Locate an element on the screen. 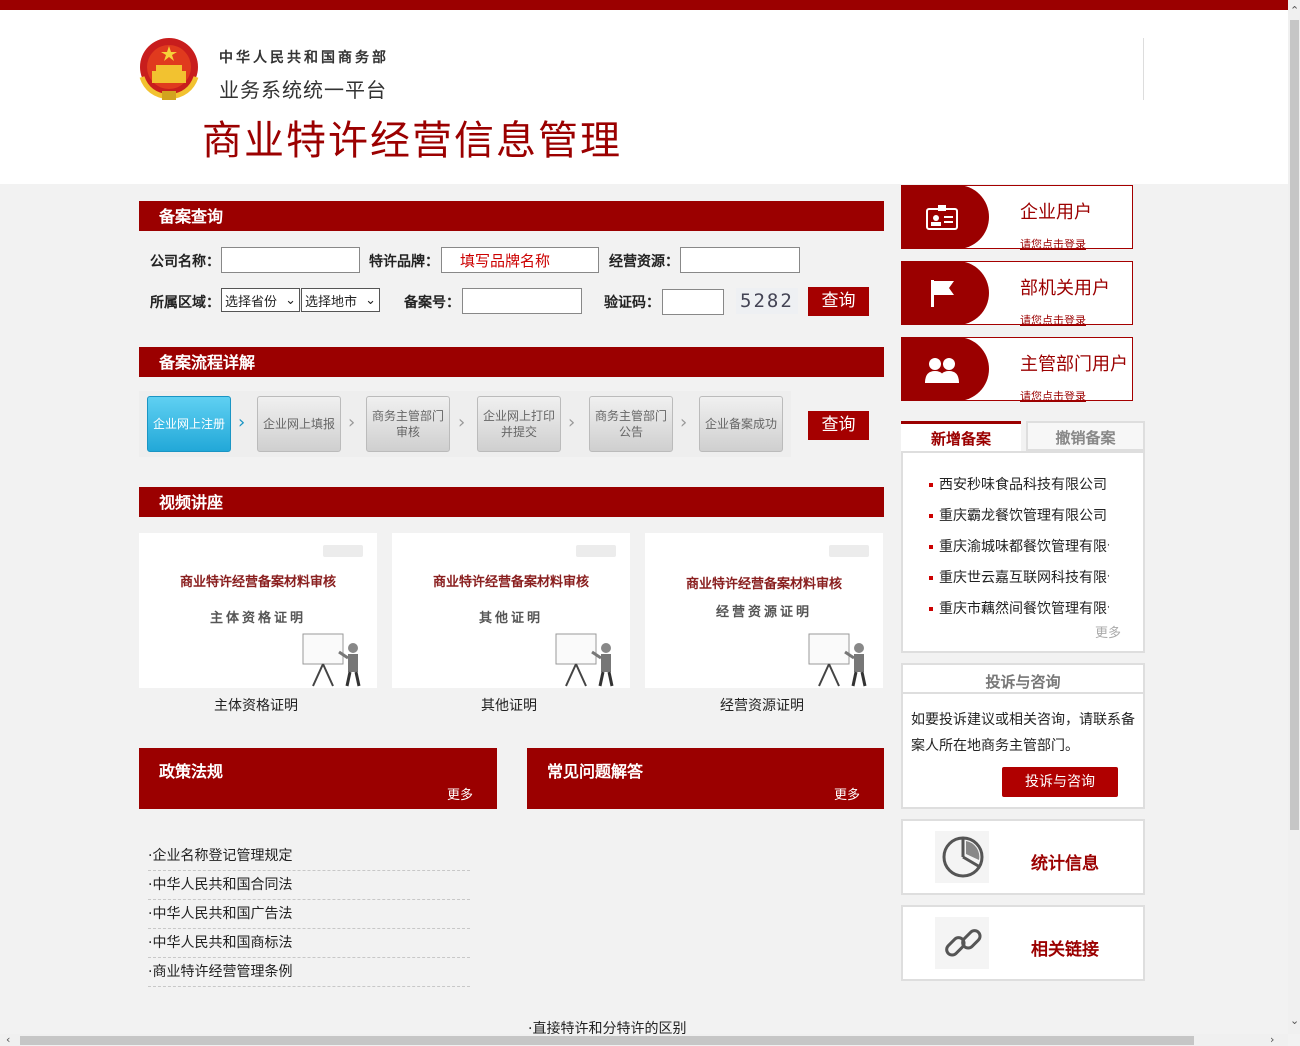 The height and width of the screenshot is (1046, 1300). process-query-button: 查询 is located at coordinates (838, 425).